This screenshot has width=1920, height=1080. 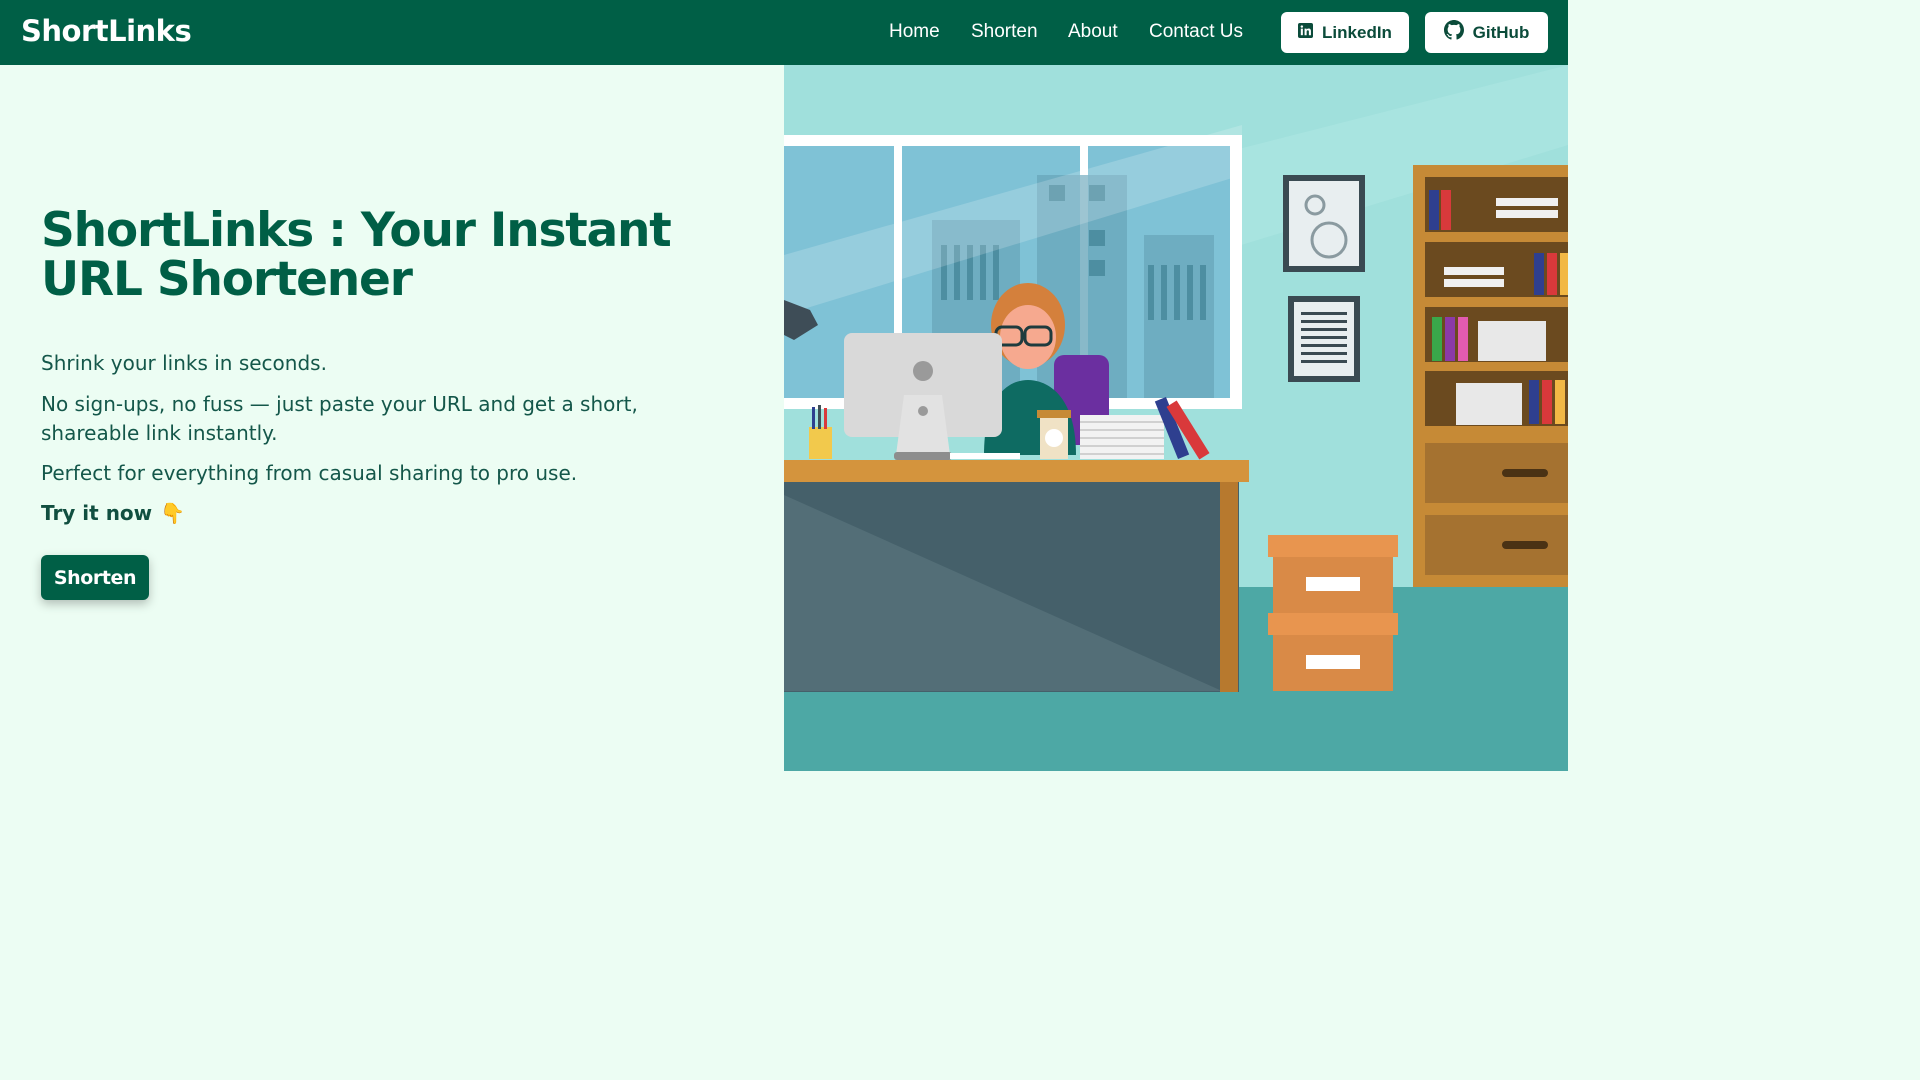 I want to click on hero-tagline: Shrink your links in seconds., so click(x=184, y=363).